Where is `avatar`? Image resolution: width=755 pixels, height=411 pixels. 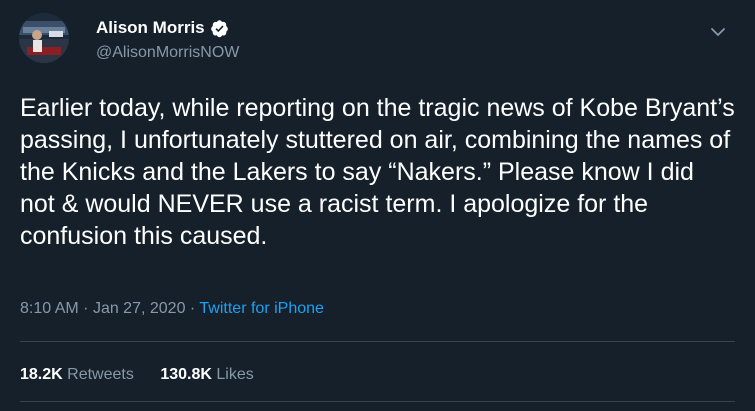
avatar is located at coordinates (44, 38).